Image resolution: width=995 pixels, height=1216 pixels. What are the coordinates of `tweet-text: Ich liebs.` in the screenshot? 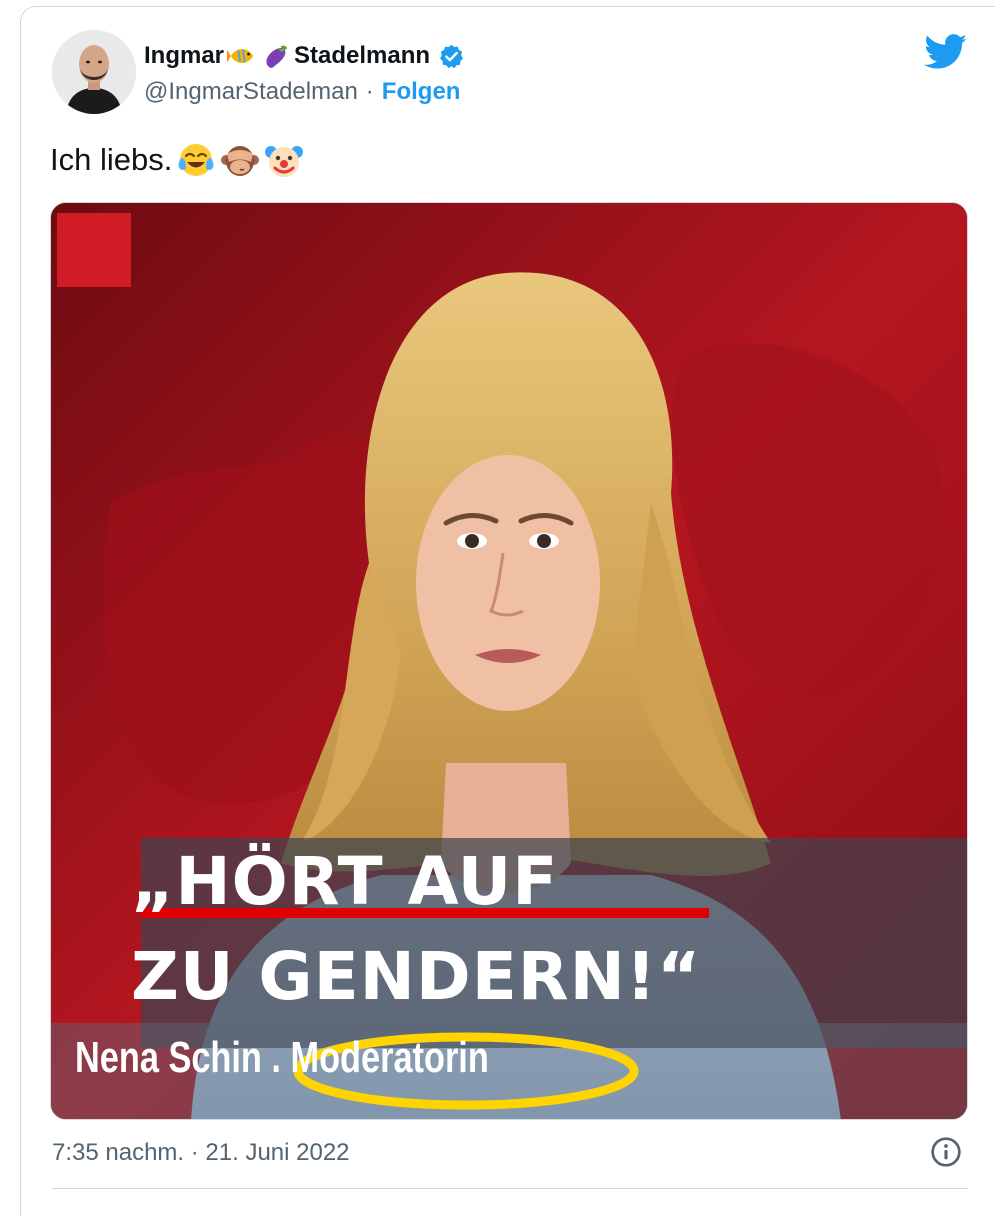 It's located at (177, 160).